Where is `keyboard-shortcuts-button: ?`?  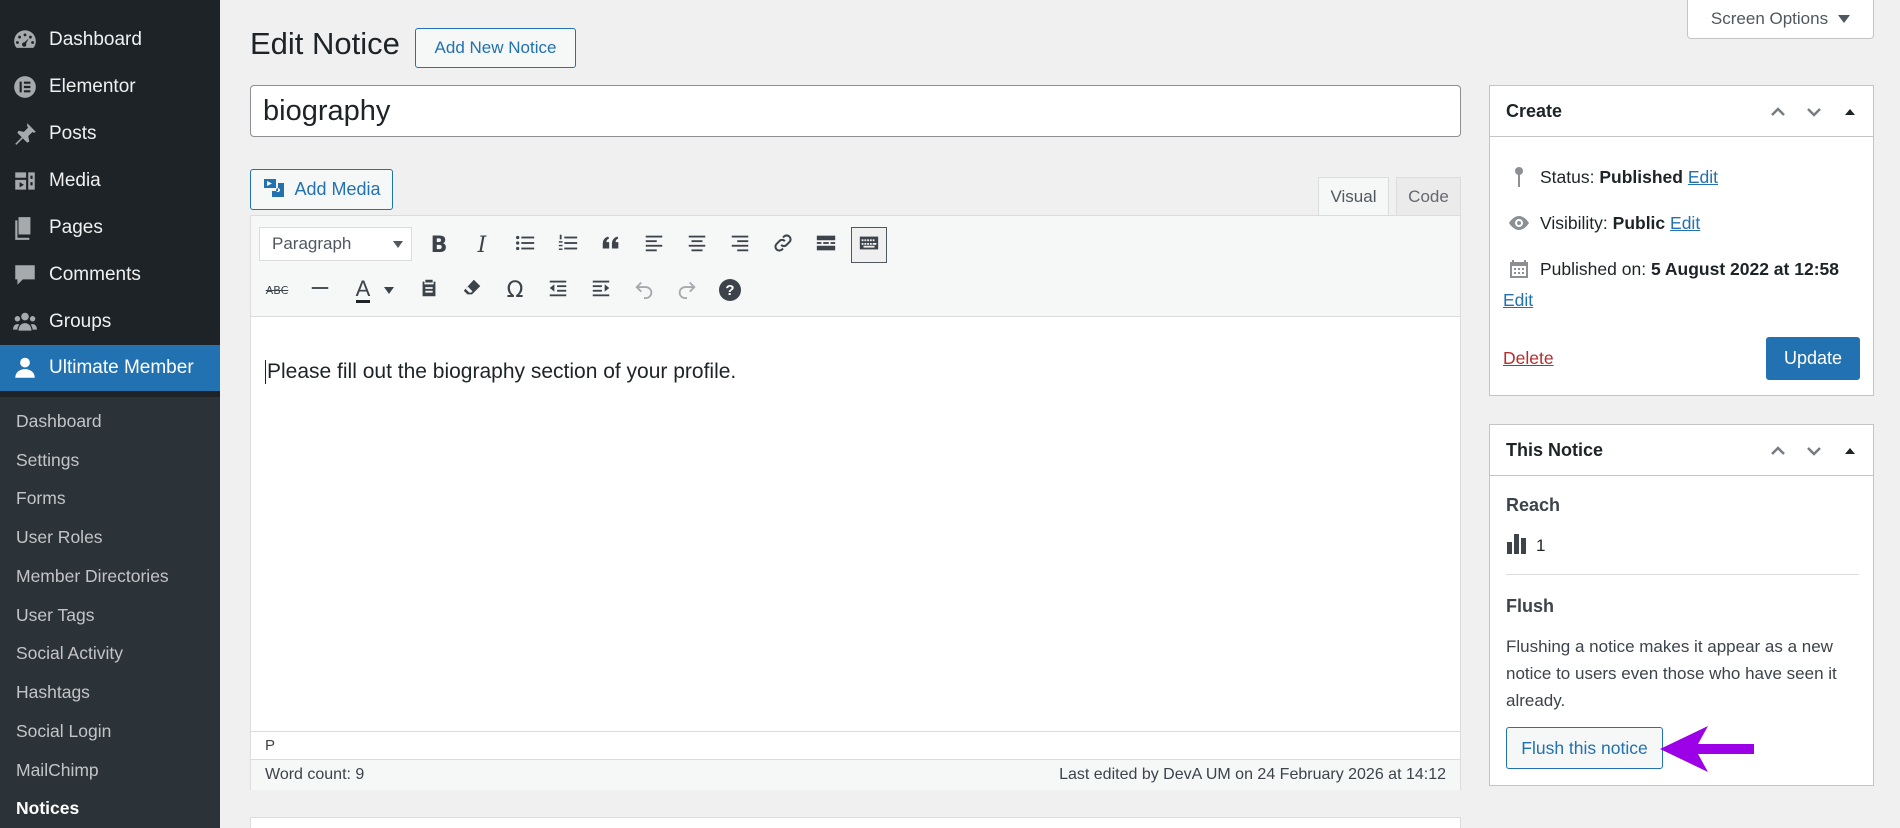
keyboard-shortcuts-button: ? is located at coordinates (730, 290).